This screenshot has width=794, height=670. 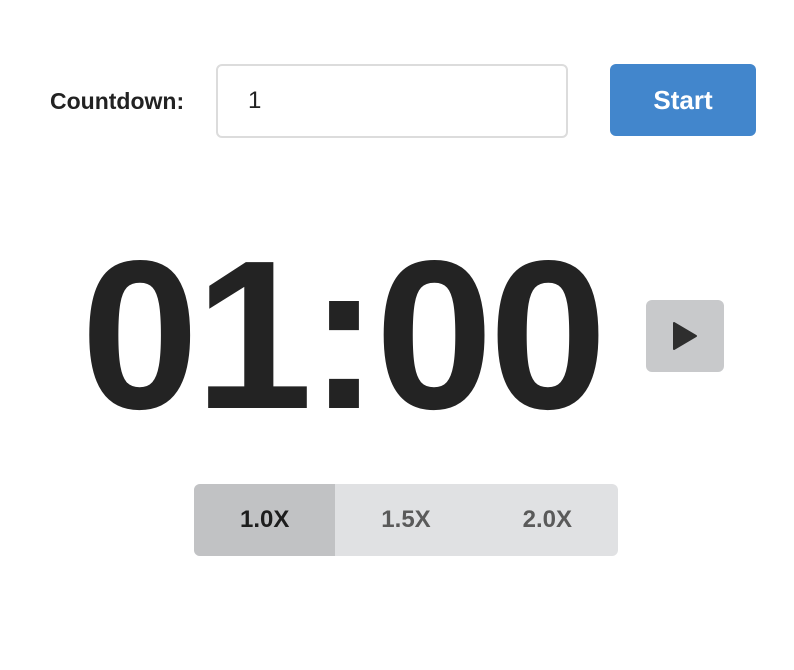 I want to click on play-icon, so click(x=685, y=336).